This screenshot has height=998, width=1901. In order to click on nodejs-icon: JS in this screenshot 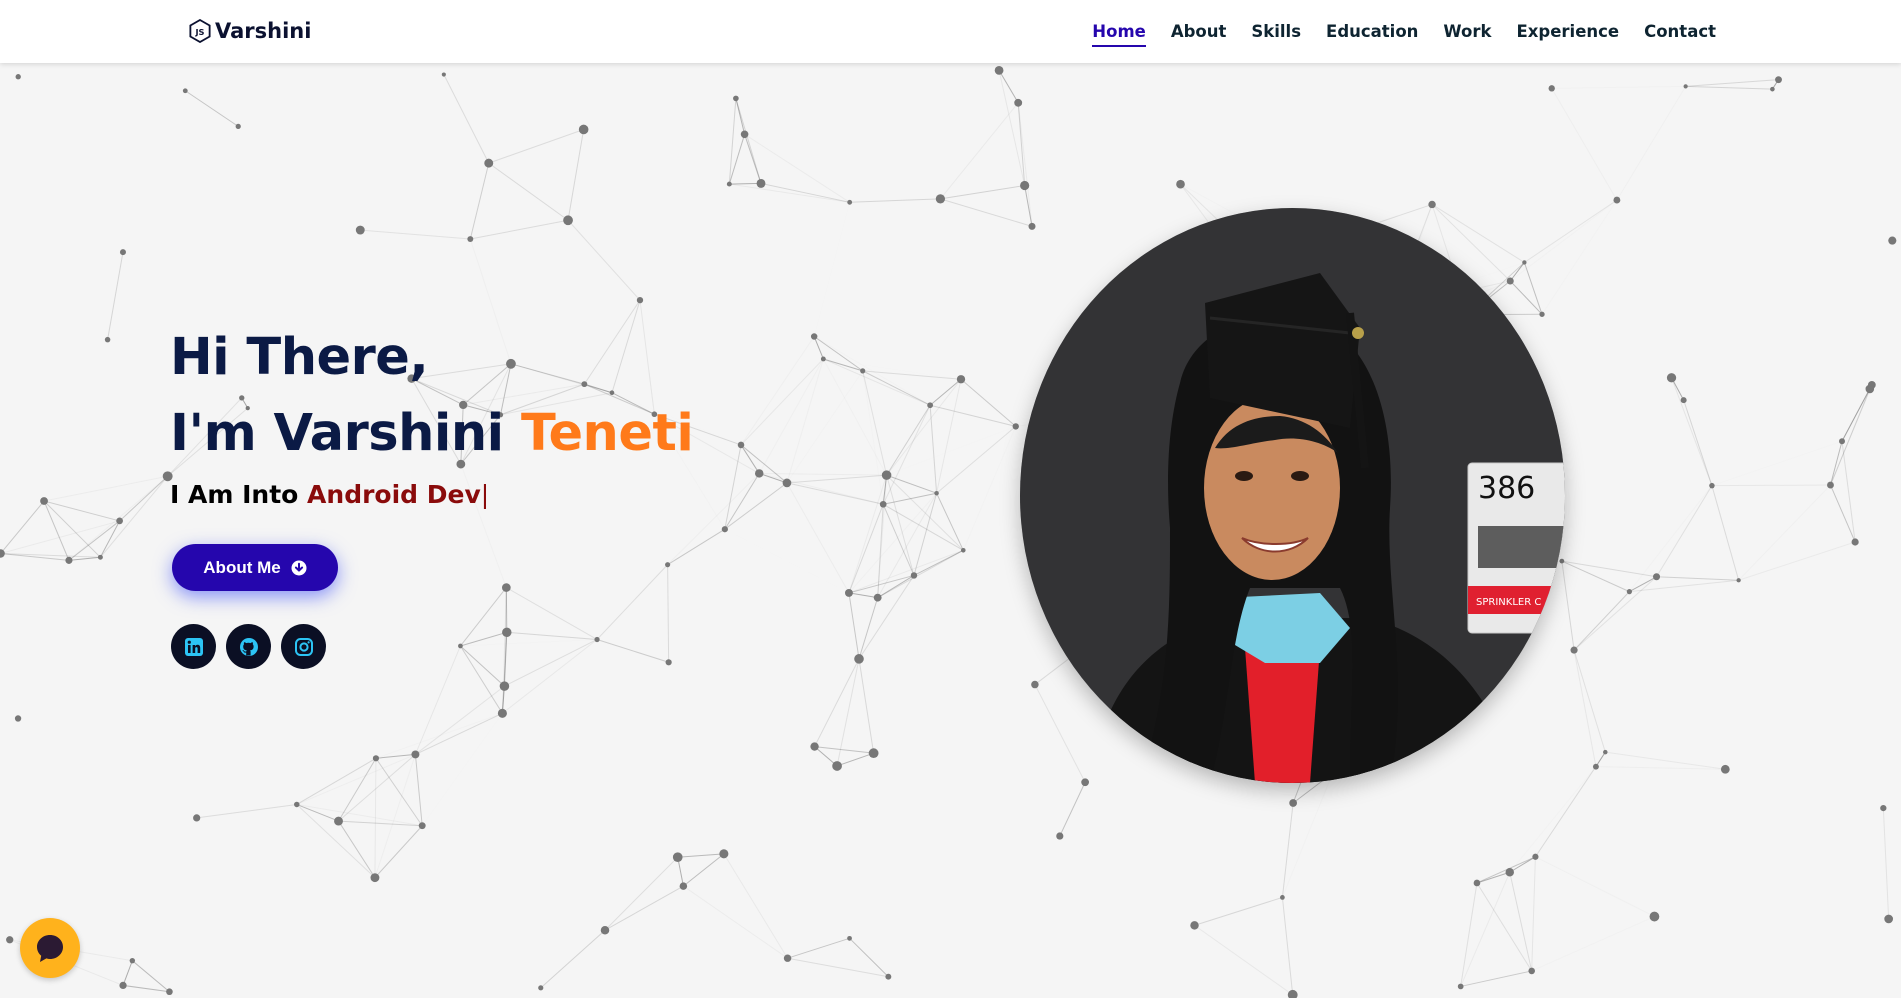, I will do `click(200, 31)`.